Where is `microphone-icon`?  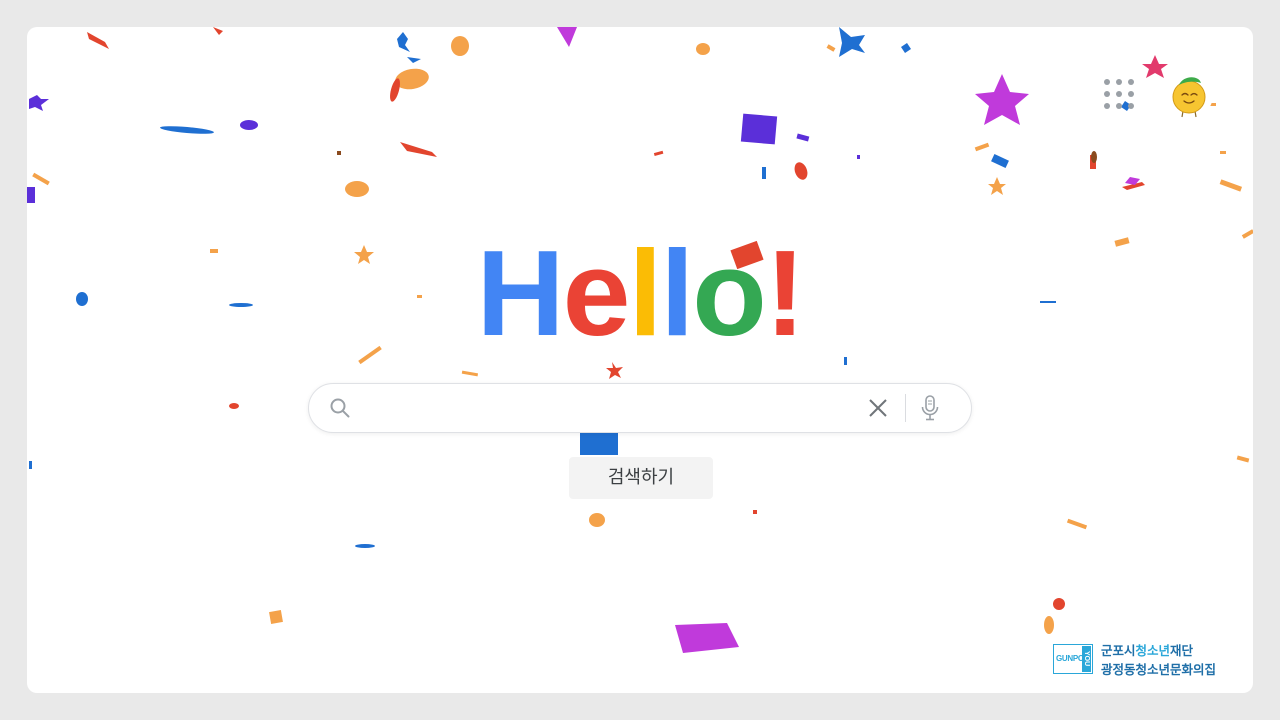 microphone-icon is located at coordinates (930, 408).